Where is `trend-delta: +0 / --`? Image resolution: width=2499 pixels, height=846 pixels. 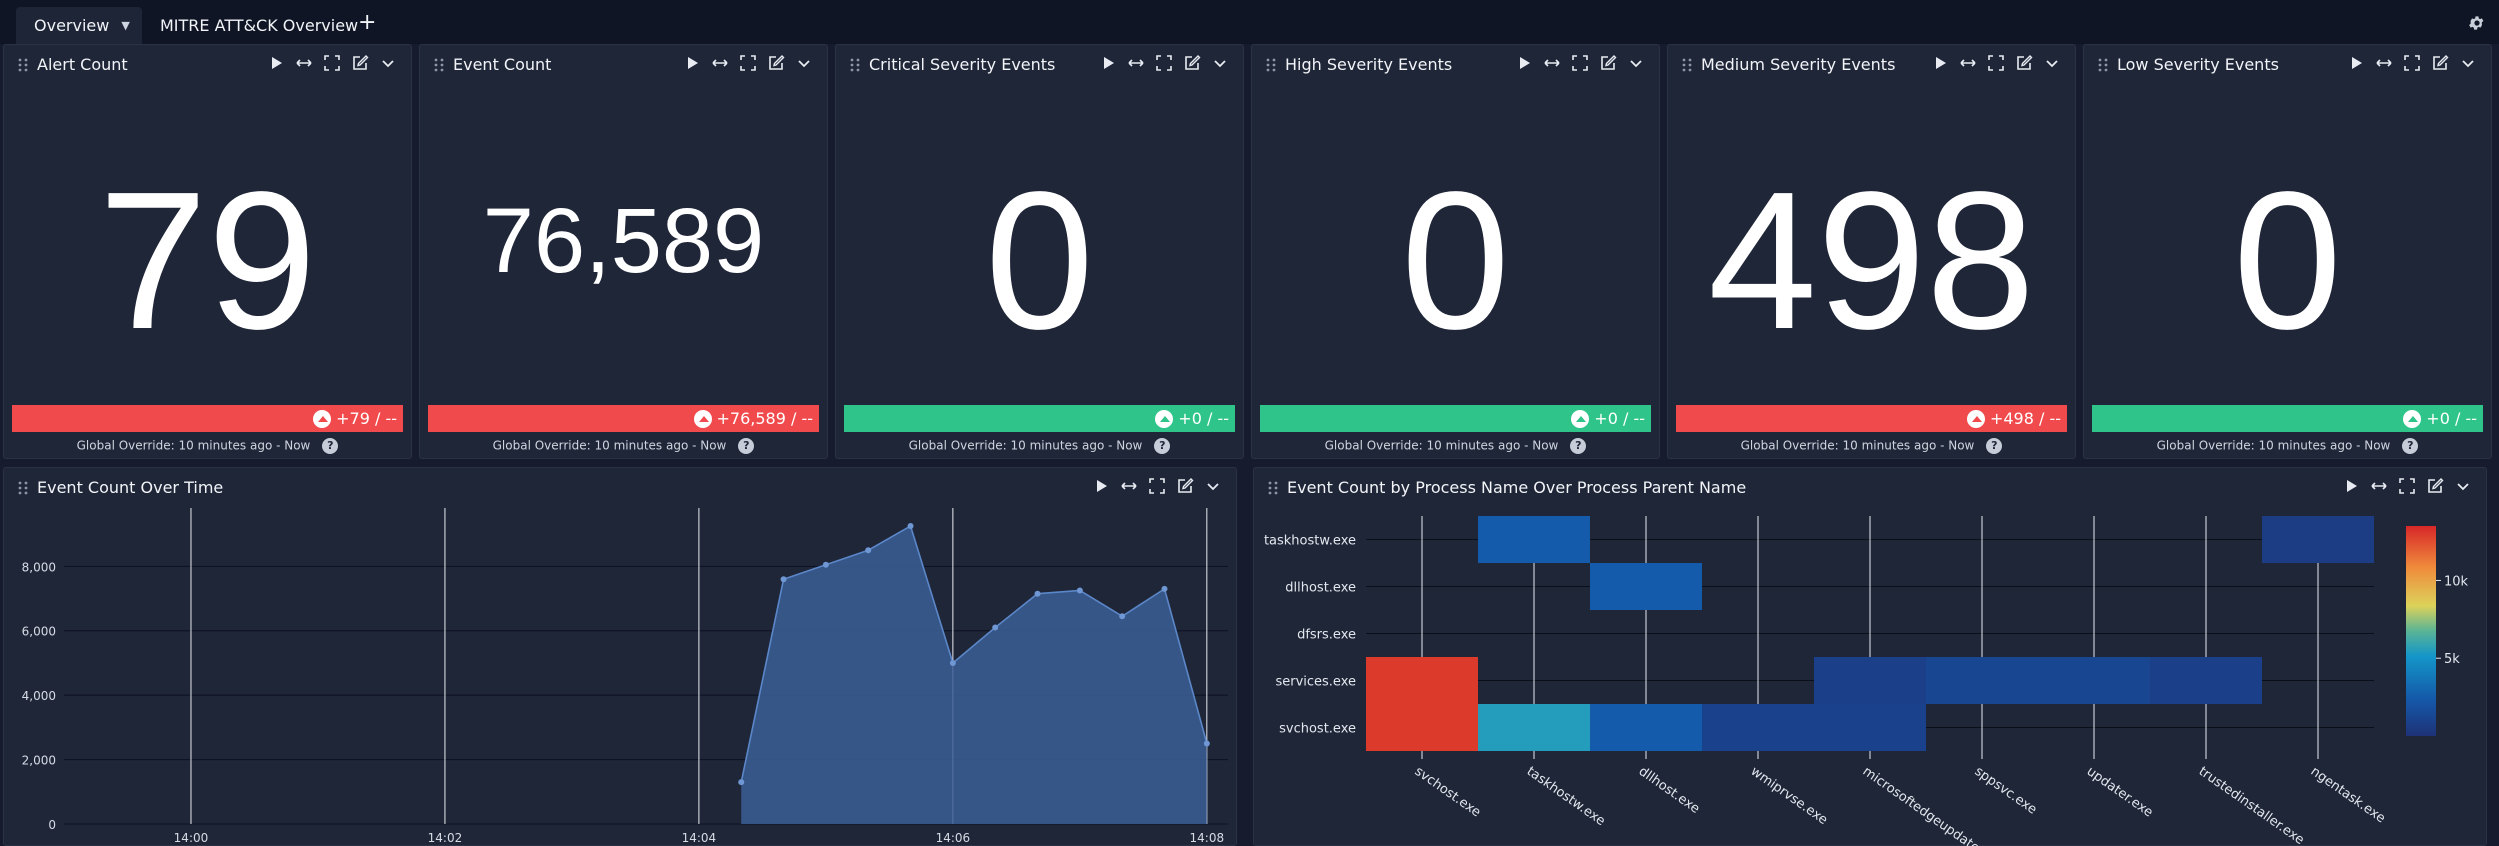 trend-delta: +0 / -- is located at coordinates (1619, 418).